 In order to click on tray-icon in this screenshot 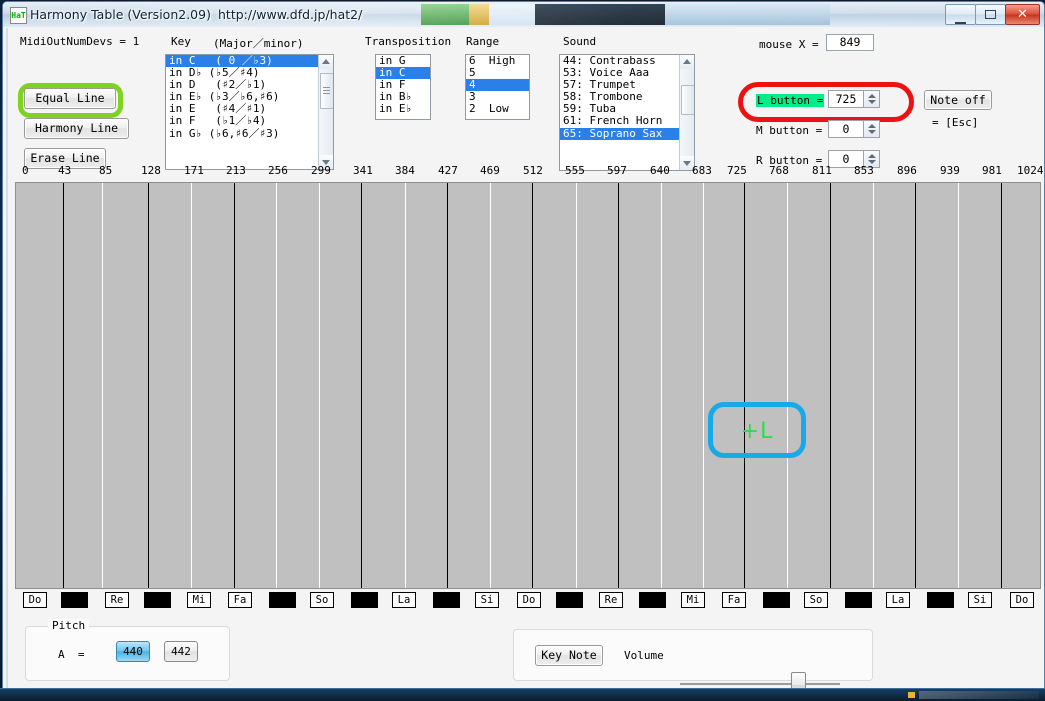, I will do `click(911, 695)`.